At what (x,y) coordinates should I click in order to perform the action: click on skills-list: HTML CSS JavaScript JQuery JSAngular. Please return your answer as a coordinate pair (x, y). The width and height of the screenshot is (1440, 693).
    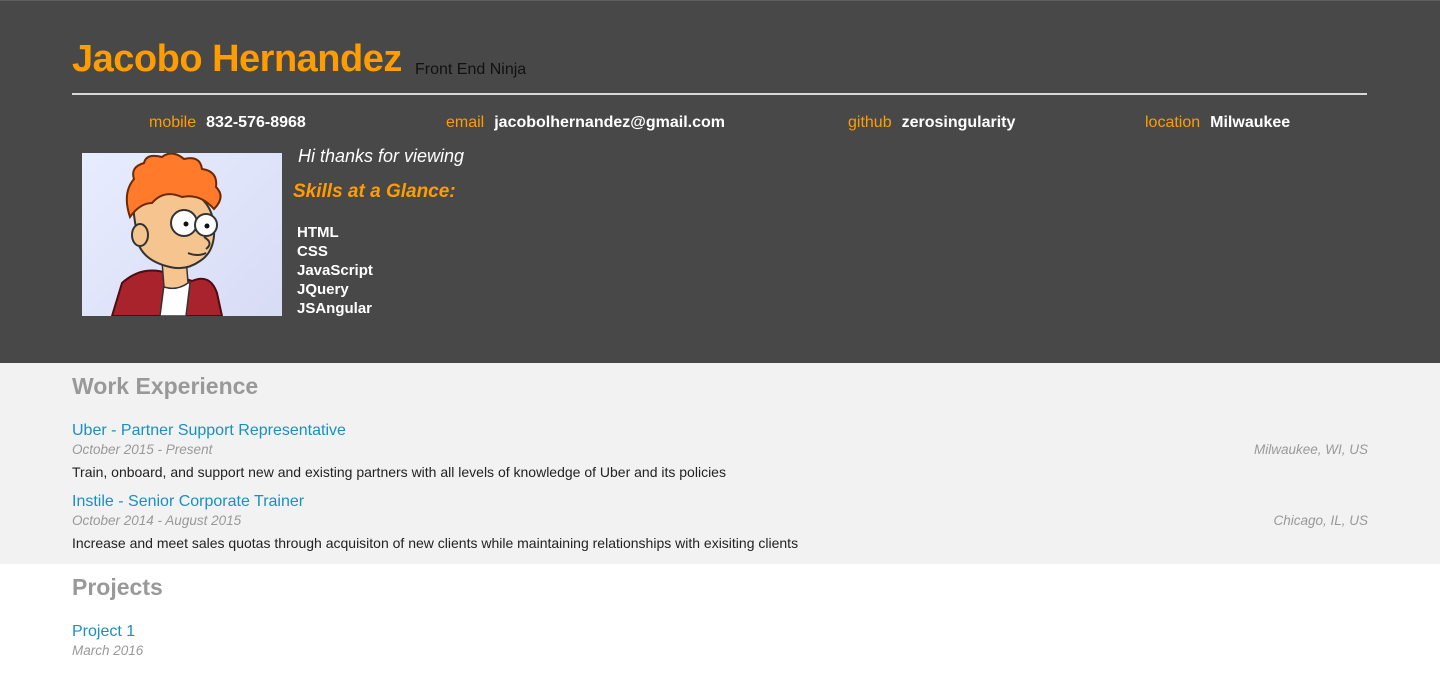
    Looking at the image, I should click on (335, 270).